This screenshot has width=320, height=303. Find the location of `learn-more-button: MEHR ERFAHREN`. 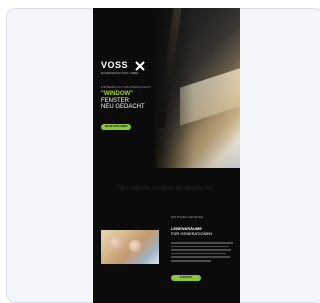

learn-more-button: MEHR ERFAHREN is located at coordinates (116, 127).